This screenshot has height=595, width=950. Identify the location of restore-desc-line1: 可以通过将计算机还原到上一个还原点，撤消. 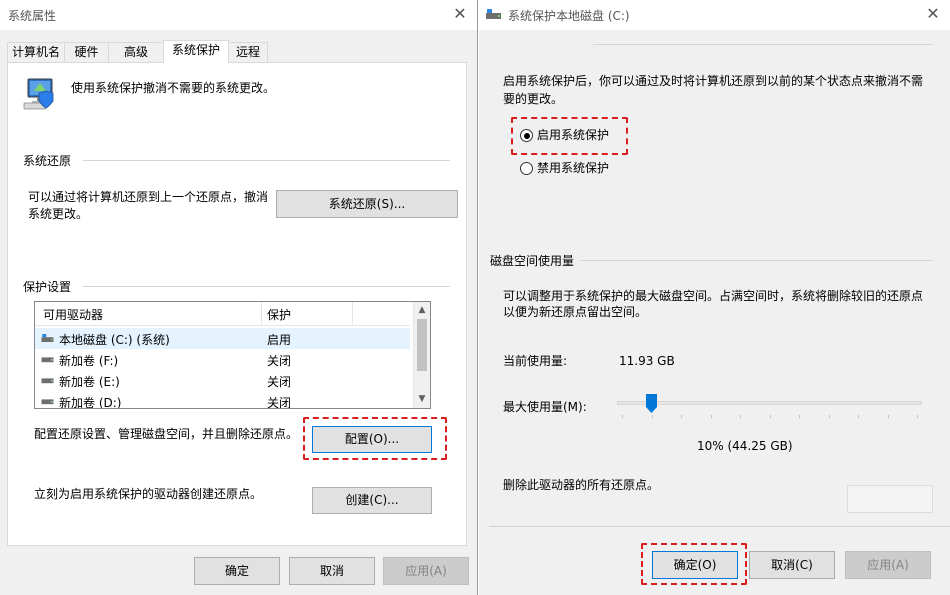
(148, 197).